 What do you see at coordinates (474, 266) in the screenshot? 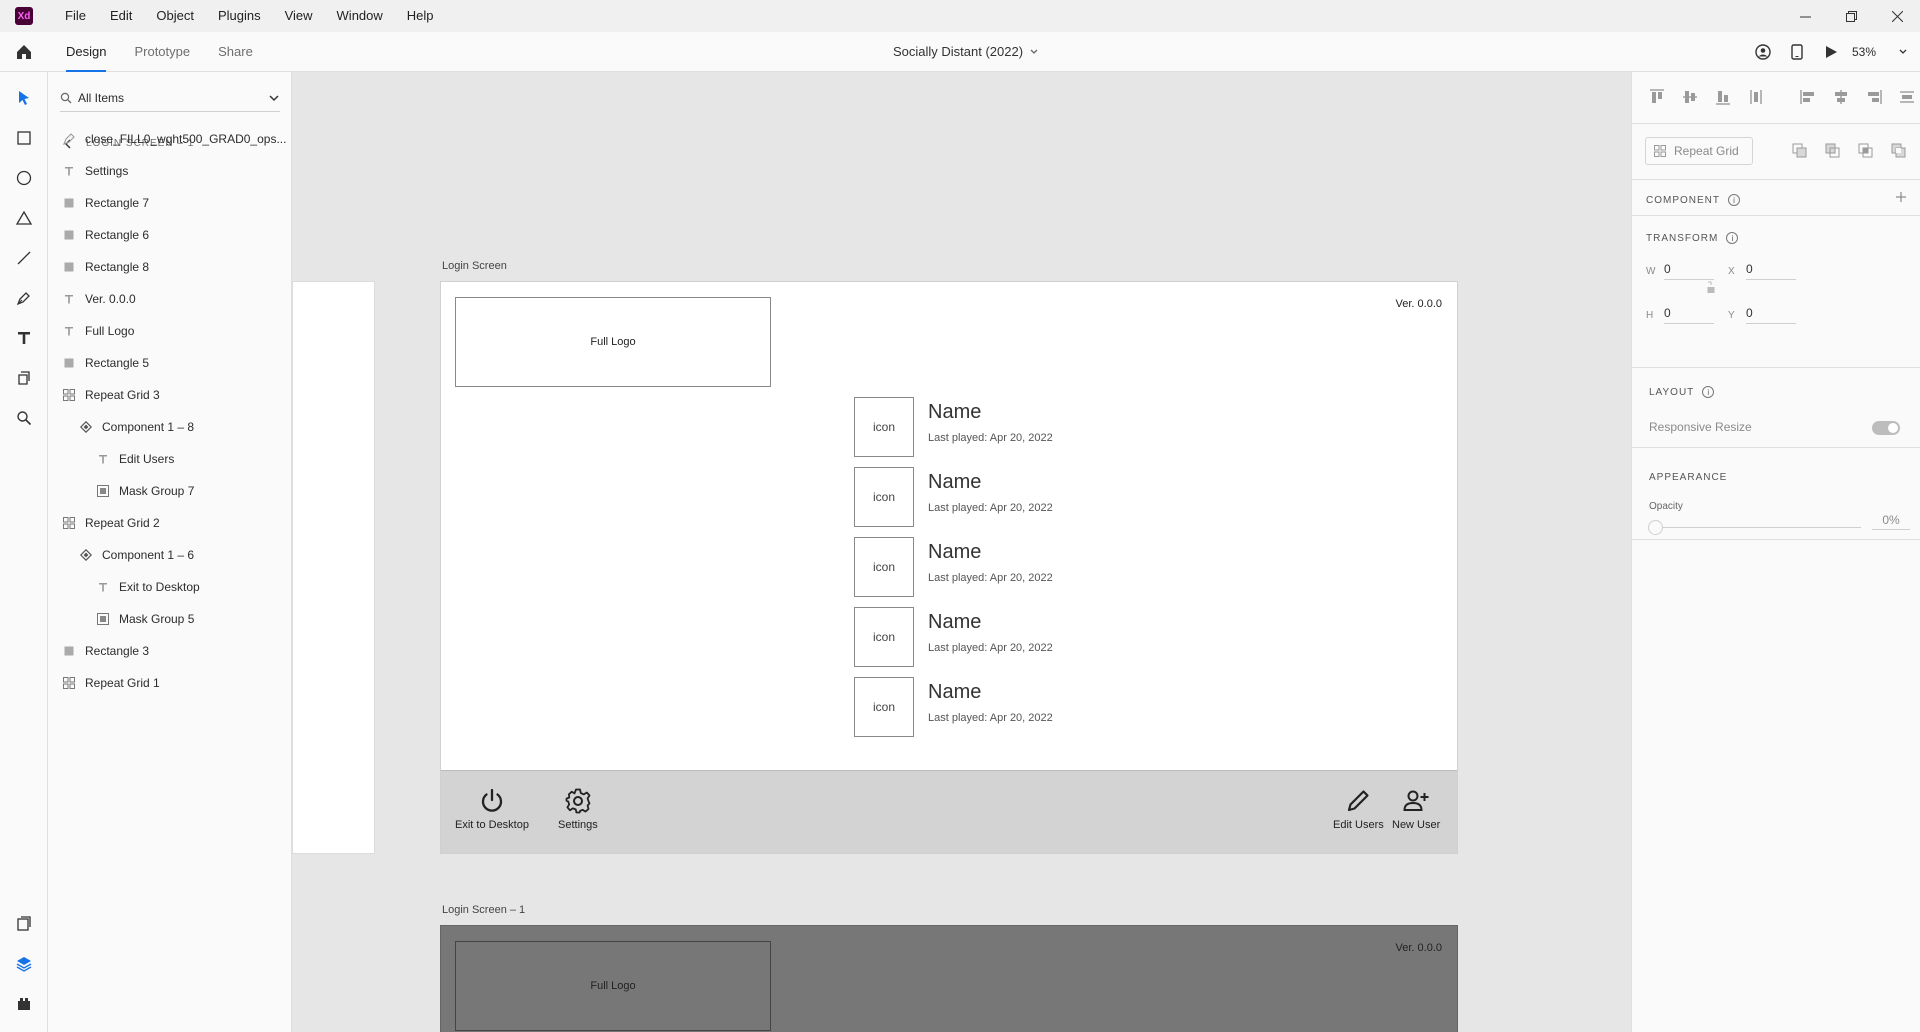
I see `artboard-label: Login Screen` at bounding box center [474, 266].